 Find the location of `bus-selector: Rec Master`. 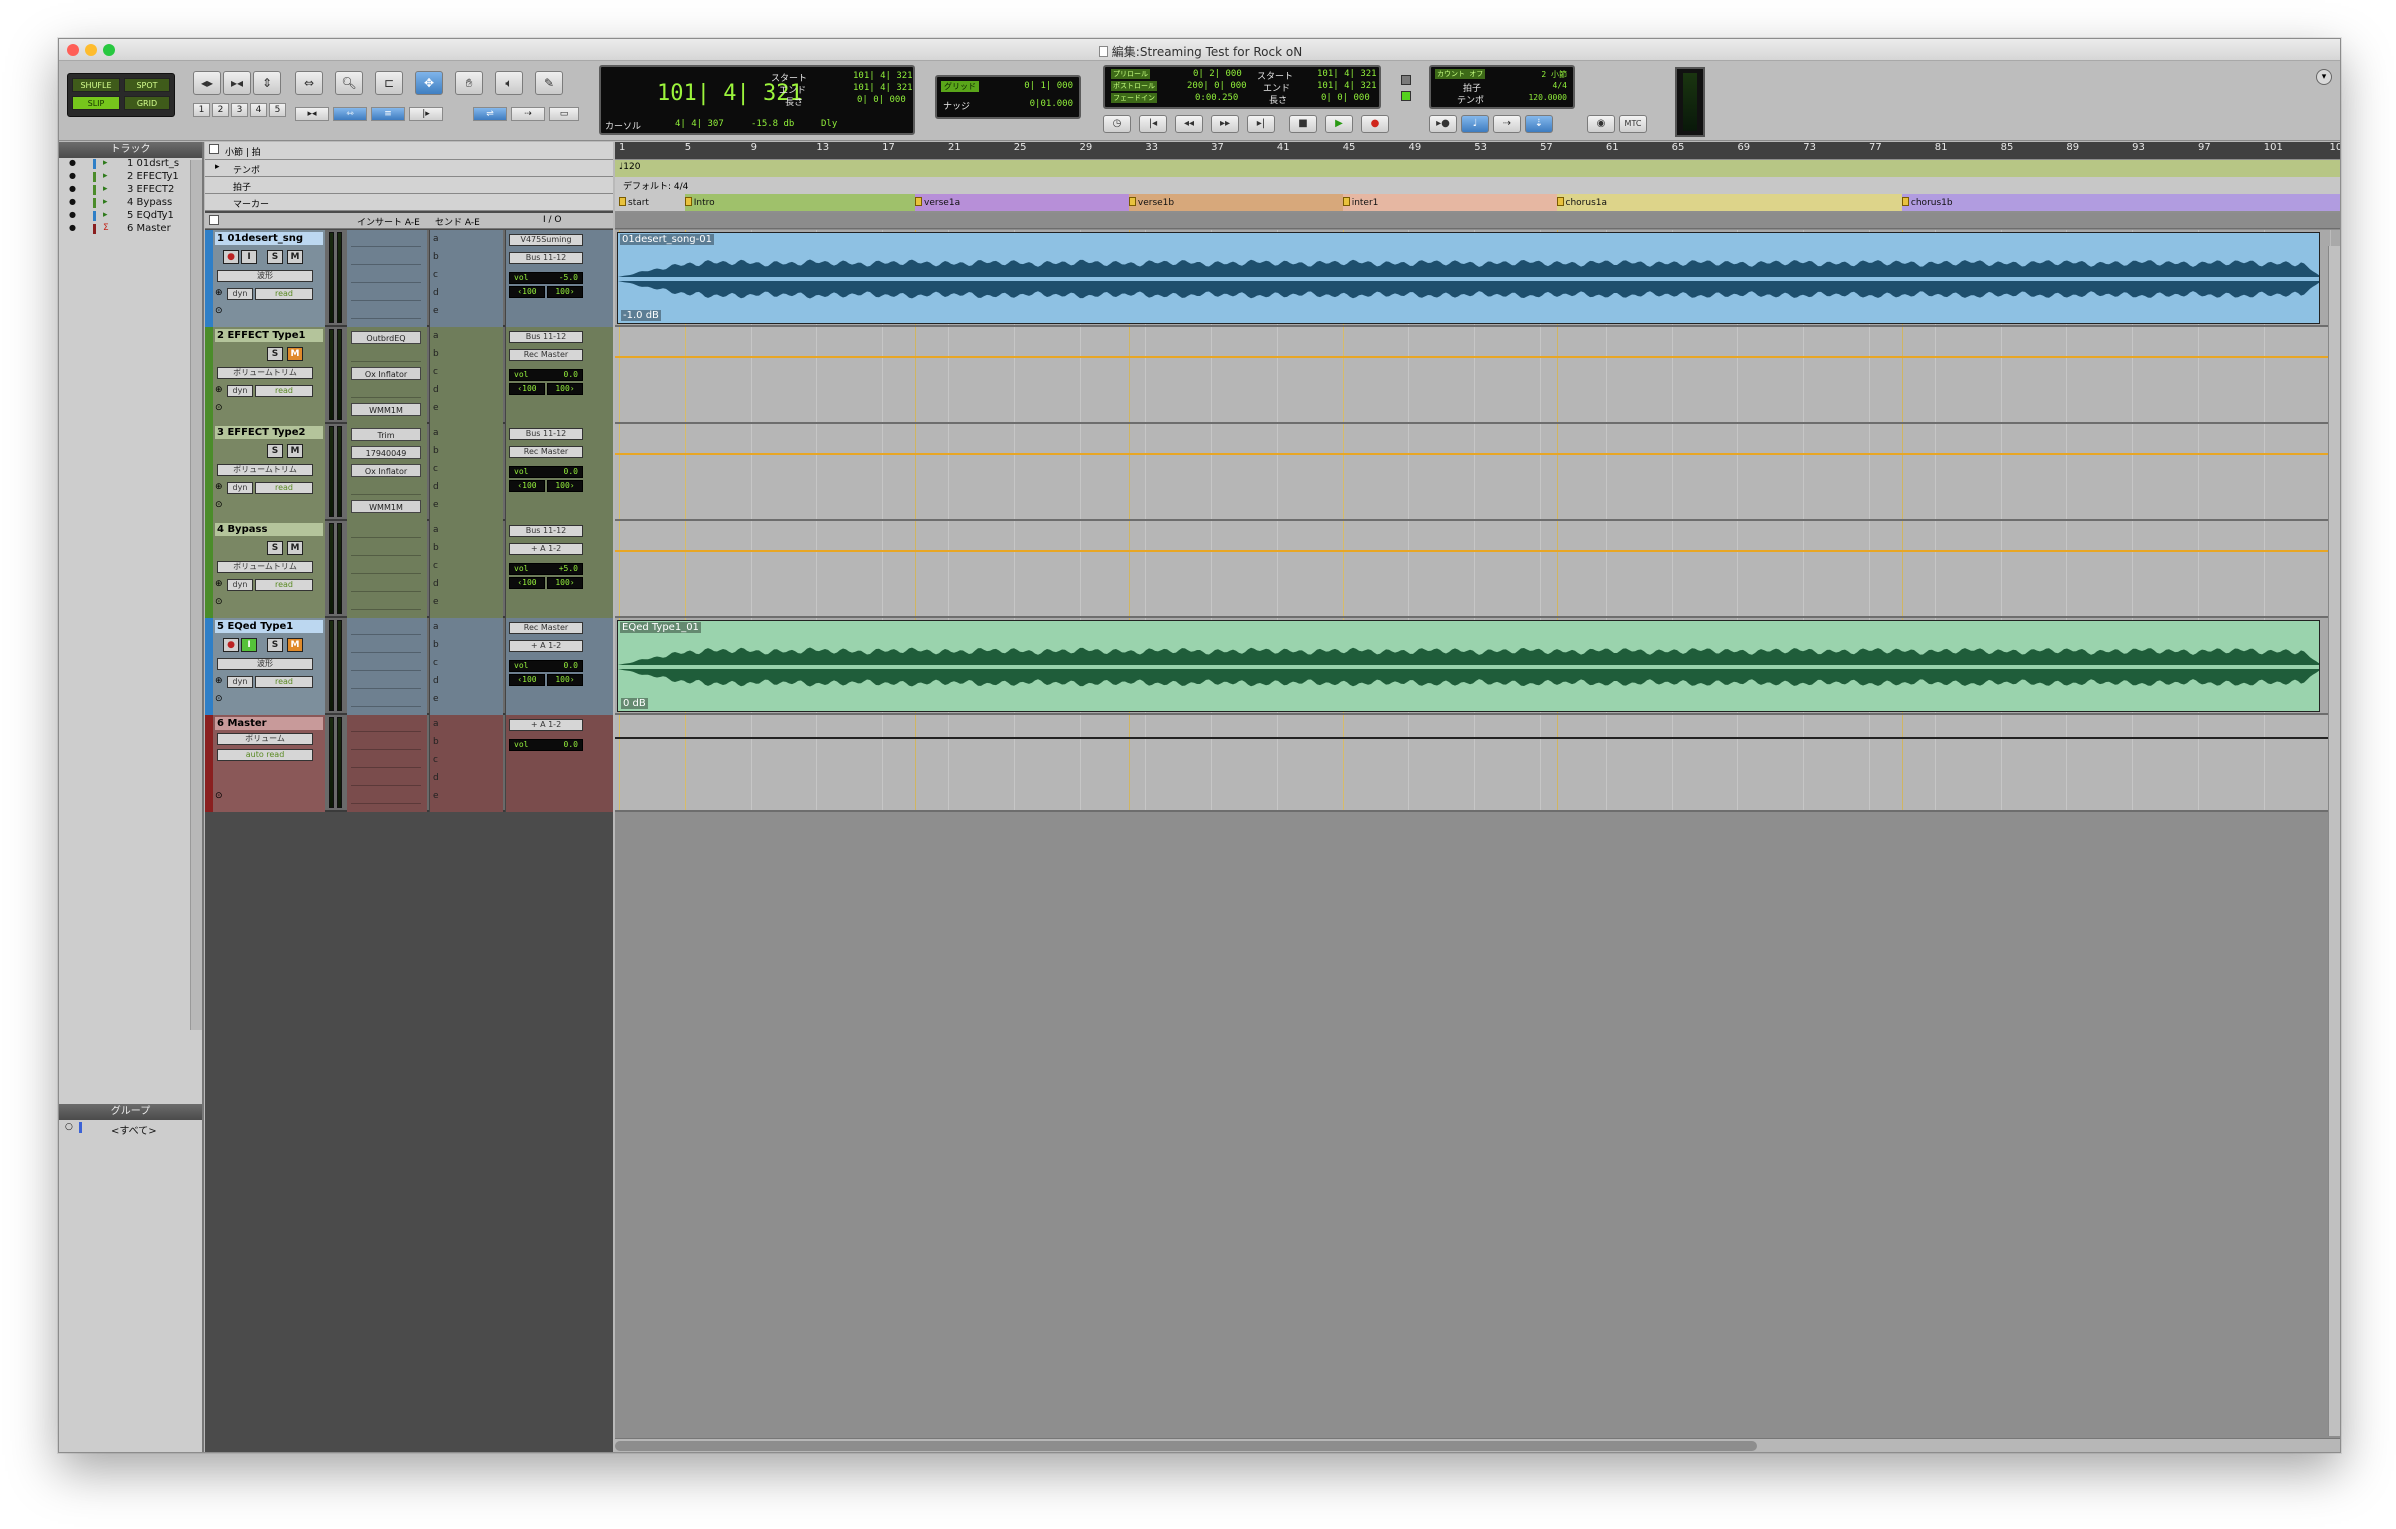

bus-selector: Rec Master is located at coordinates (546, 452).